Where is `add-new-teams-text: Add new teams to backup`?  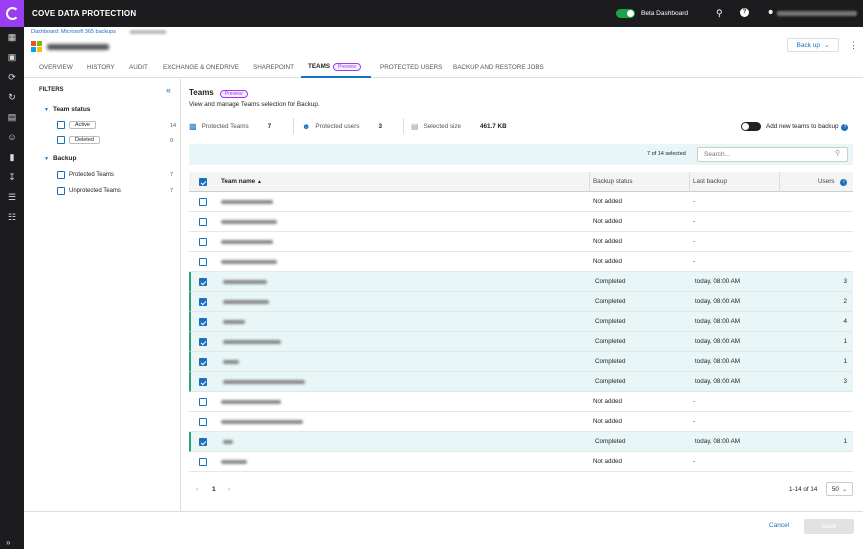
add-new-teams-text: Add new teams to backup is located at coordinates (802, 126).